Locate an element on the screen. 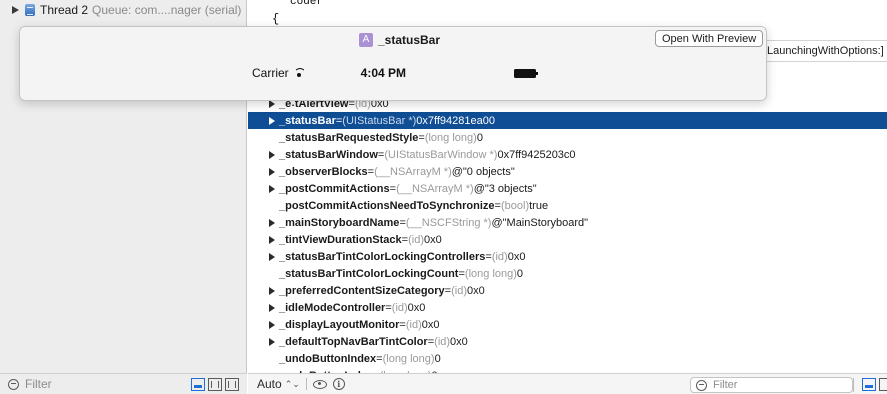  variable-row: _idleModeController = (id) 0x0 is located at coordinates (567, 307).